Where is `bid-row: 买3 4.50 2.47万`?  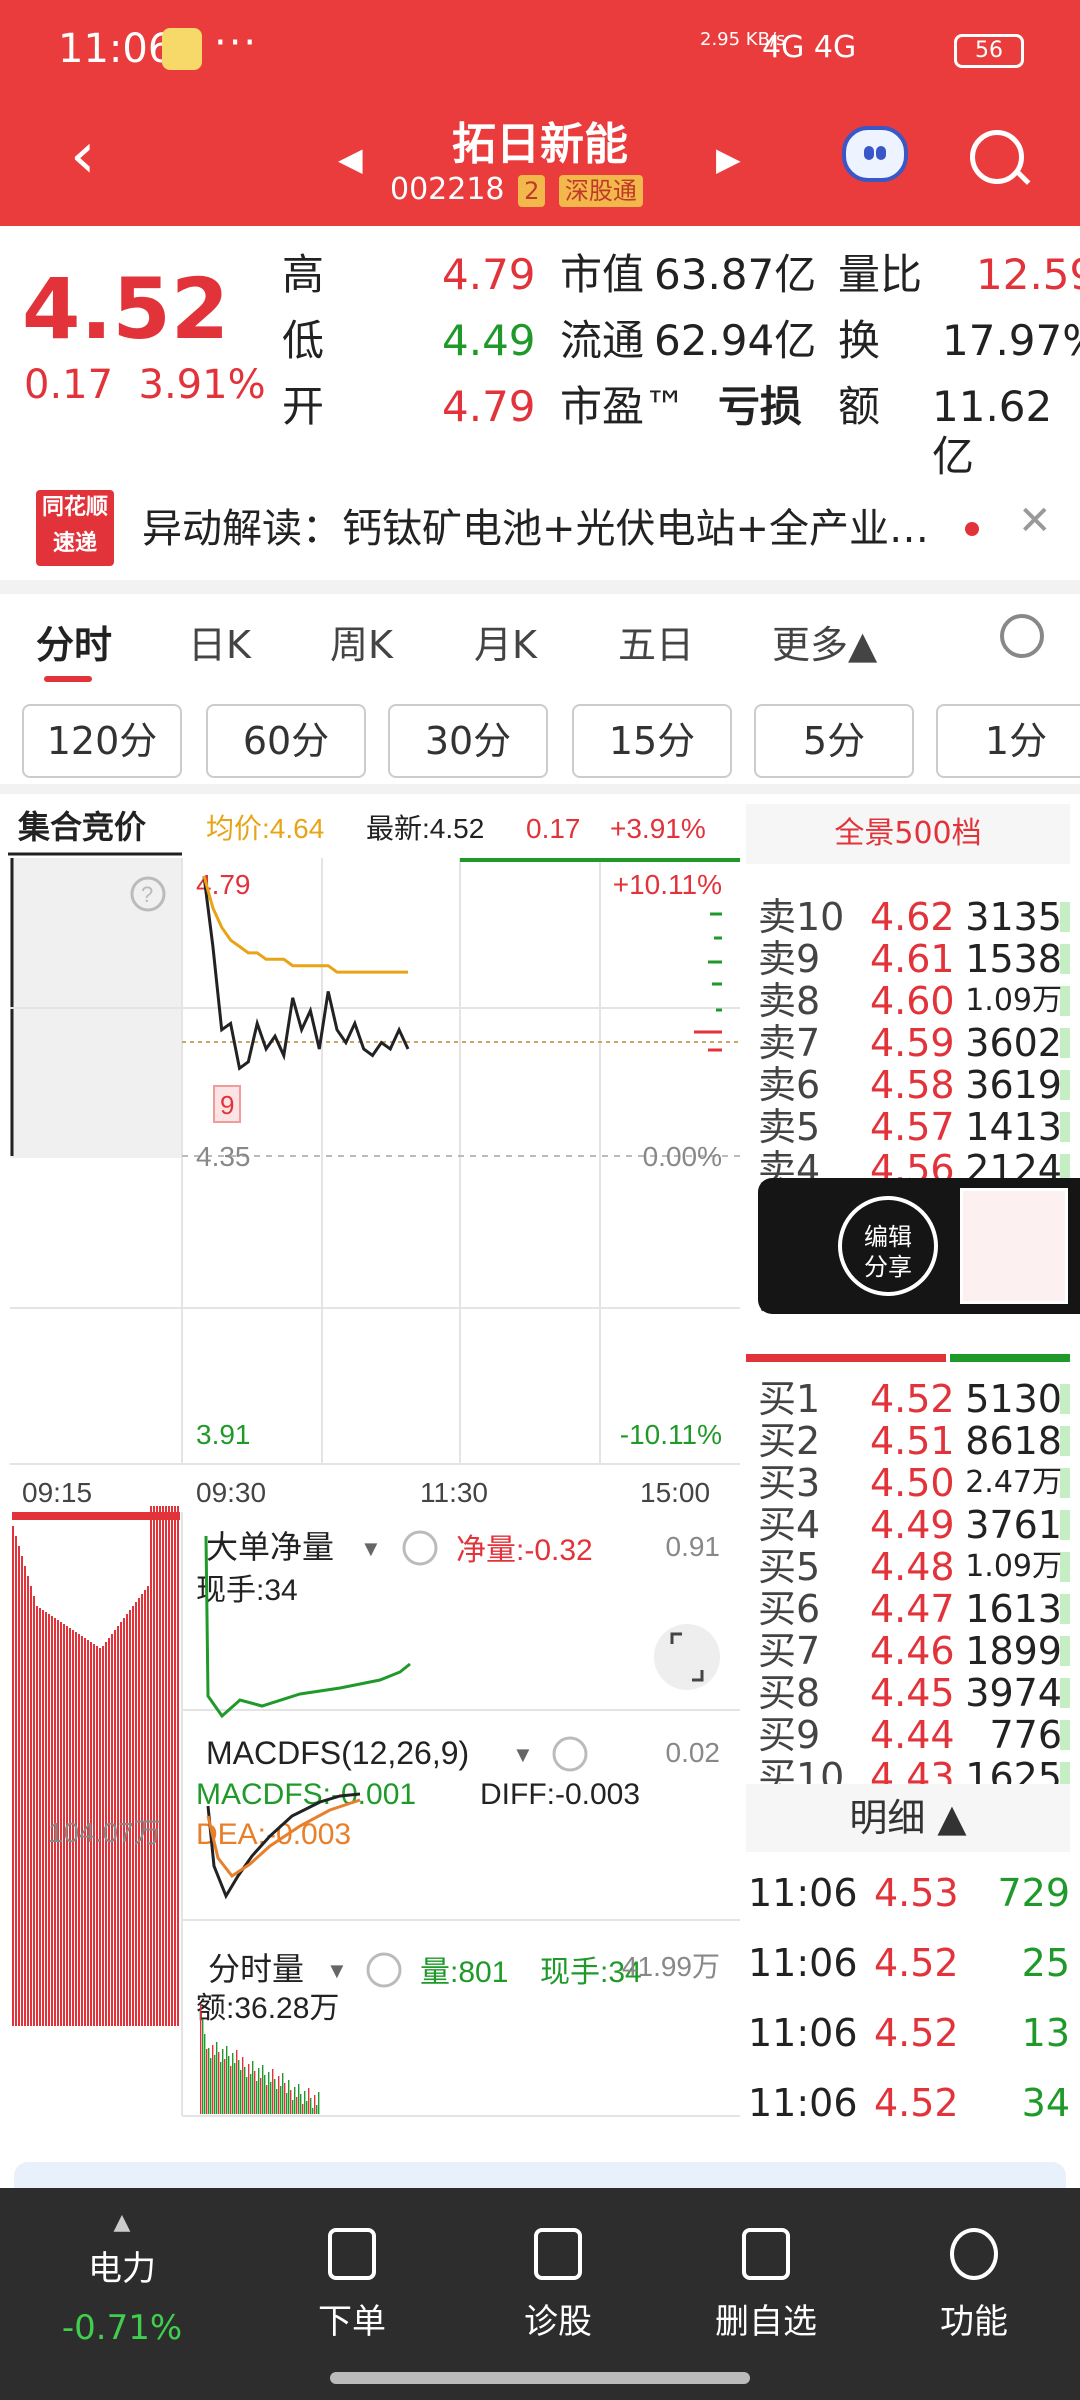
bid-row: 买3 4.50 2.47万 is located at coordinates (905, 1483).